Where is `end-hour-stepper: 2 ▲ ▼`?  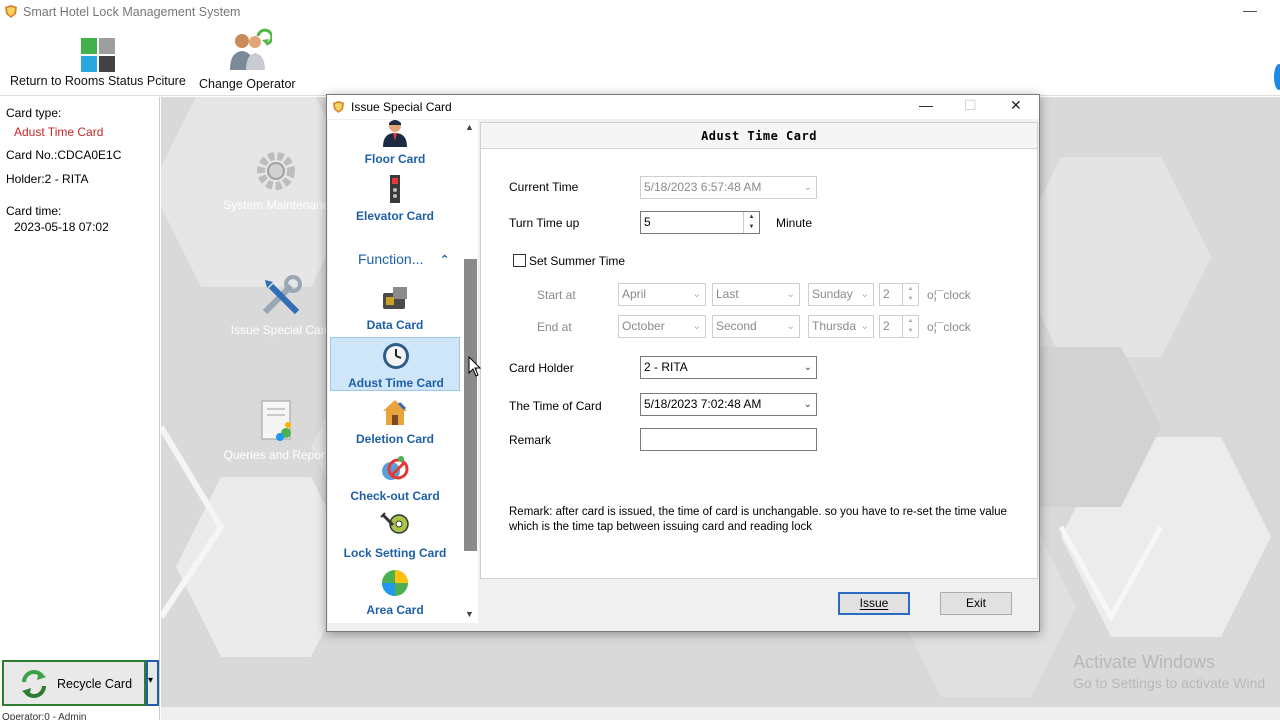 end-hour-stepper: 2 ▲ ▼ is located at coordinates (899, 326).